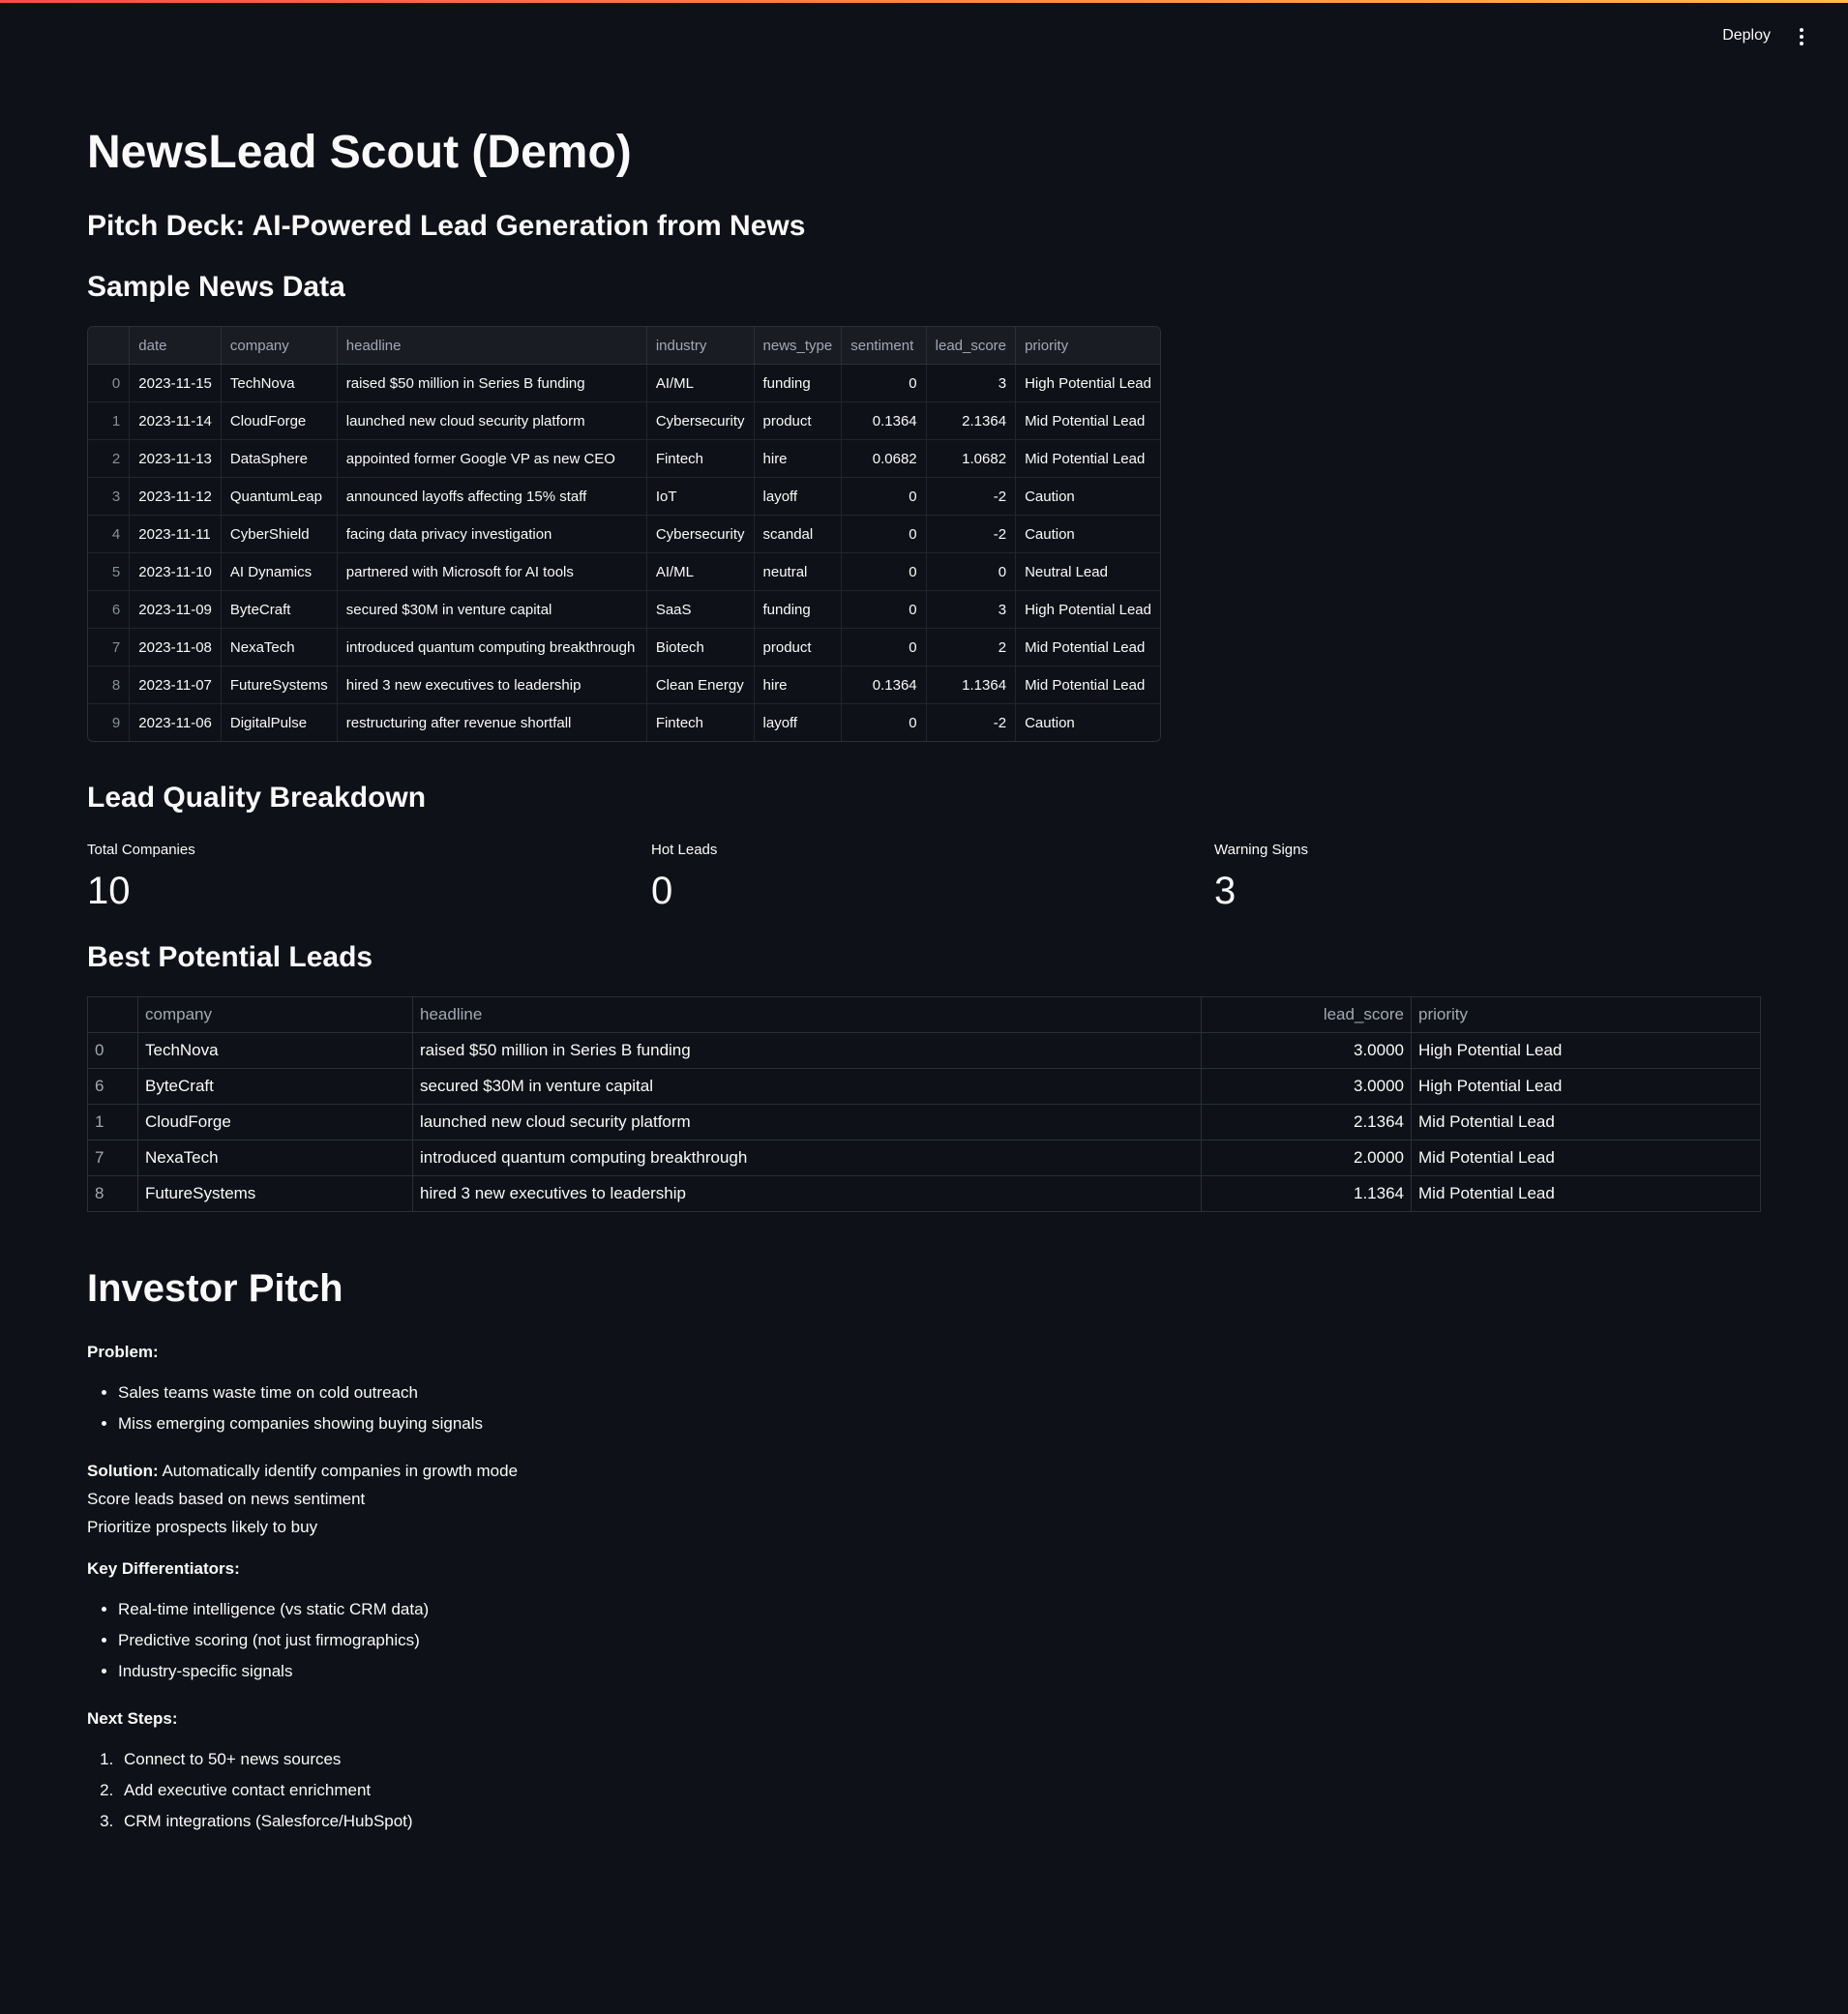 This screenshot has width=1848, height=2014. What do you see at coordinates (279, 496) in the screenshot?
I see `table-cell: QuantumLeap` at bounding box center [279, 496].